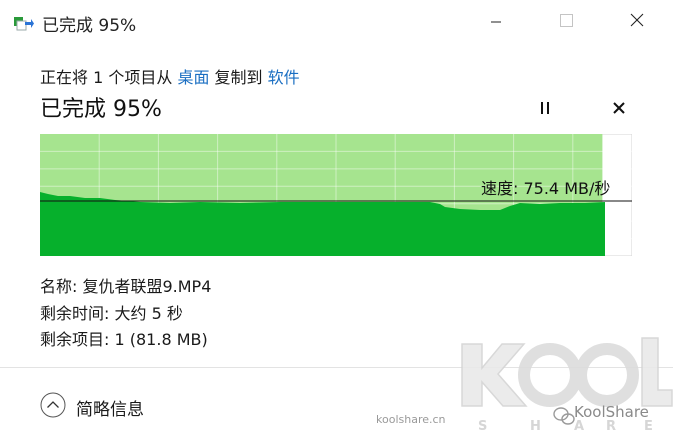 This screenshot has width=673, height=439. What do you see at coordinates (284, 77) in the screenshot?
I see `destination-link: 软件` at bounding box center [284, 77].